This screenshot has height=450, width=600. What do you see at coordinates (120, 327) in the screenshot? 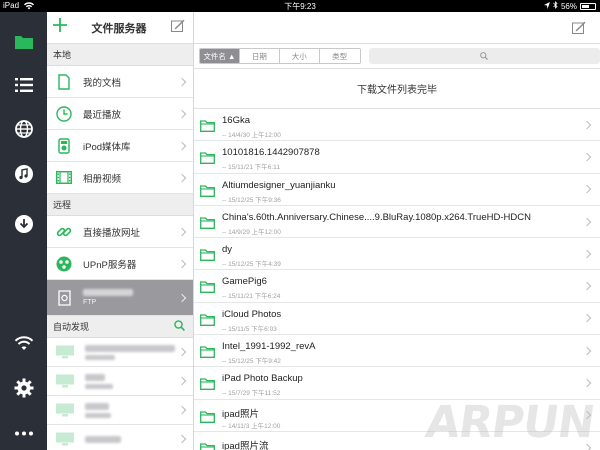
I see `section-header-auto-discover: 自动发现` at bounding box center [120, 327].